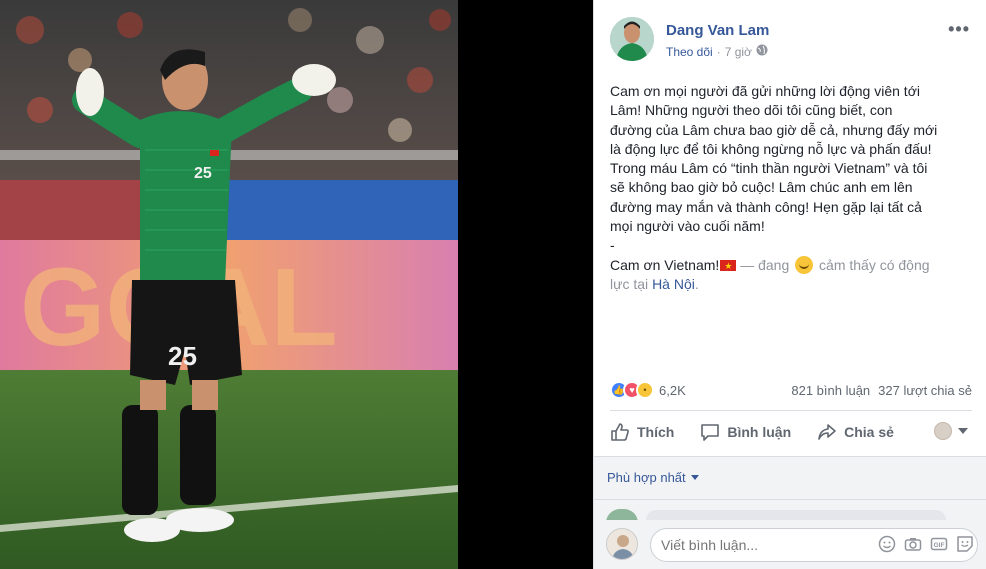  Describe the element at coordinates (762, 51) in the screenshot. I see `globe-icon` at that location.